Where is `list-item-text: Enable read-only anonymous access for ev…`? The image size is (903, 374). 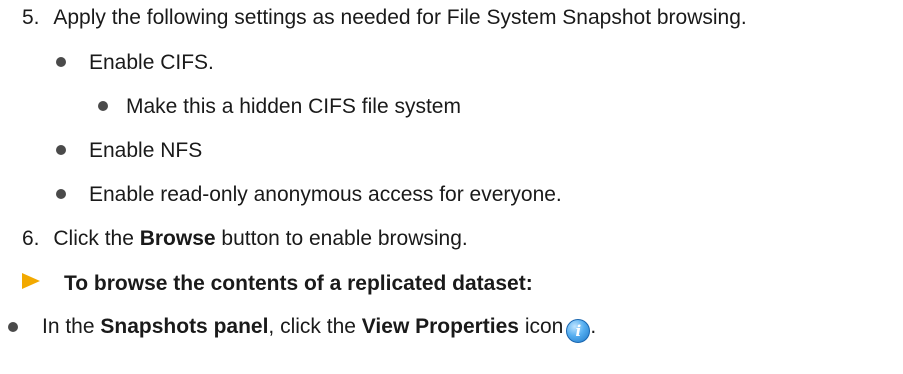
list-item-text: Enable read-only anonymous access for ev… is located at coordinates (325, 194).